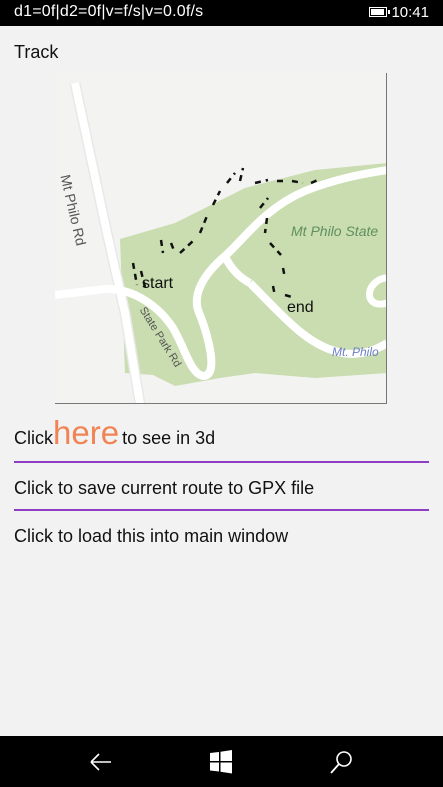 The width and height of the screenshot is (443, 787). I want to click on debug-readout: d1=0f|d2=0f|v=f/s|v=0.0f/s, so click(109, 11).